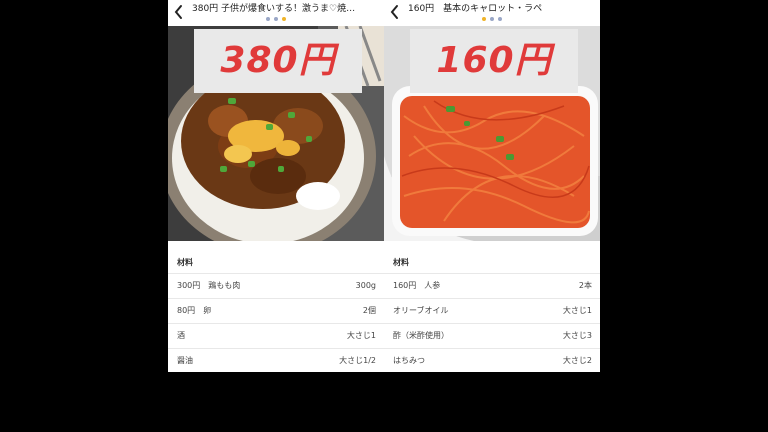  What do you see at coordinates (185, 360) in the screenshot?
I see `ingredient-name: 醤油` at bounding box center [185, 360].